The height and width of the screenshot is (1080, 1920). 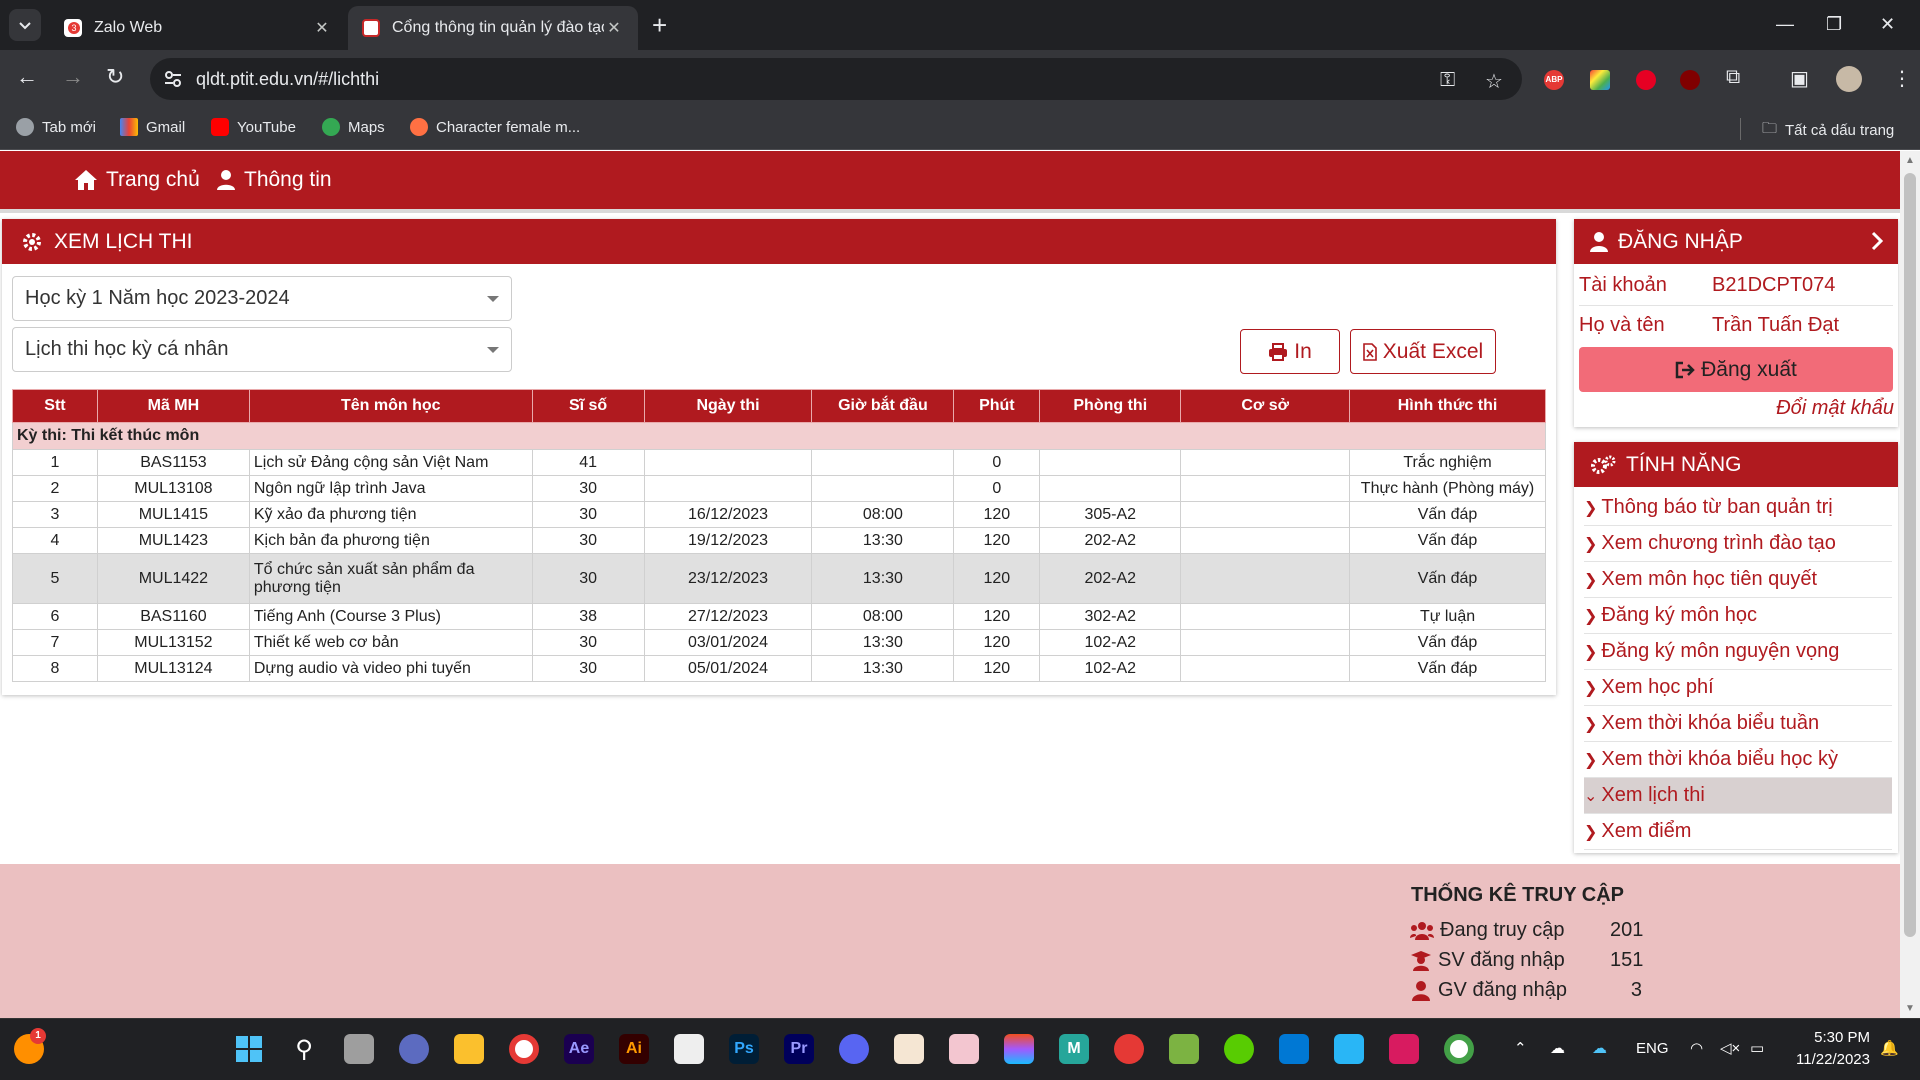 I want to click on wifi-icon: ◠, so click(x=1696, y=1048).